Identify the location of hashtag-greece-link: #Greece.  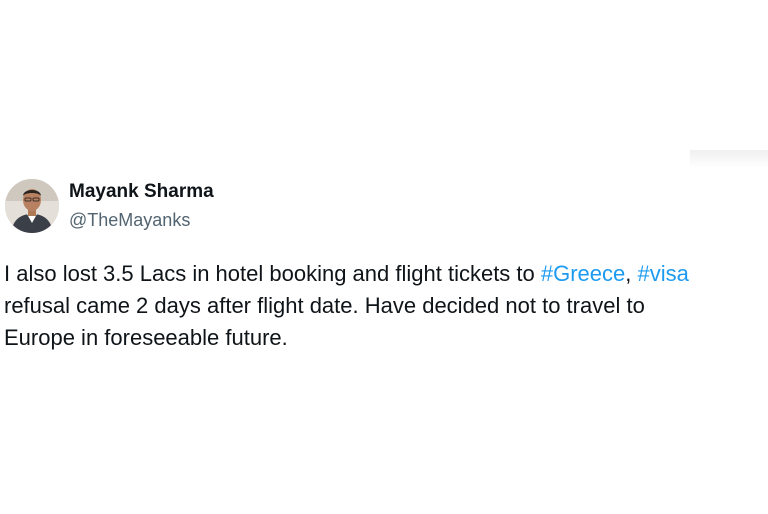
(583, 273).